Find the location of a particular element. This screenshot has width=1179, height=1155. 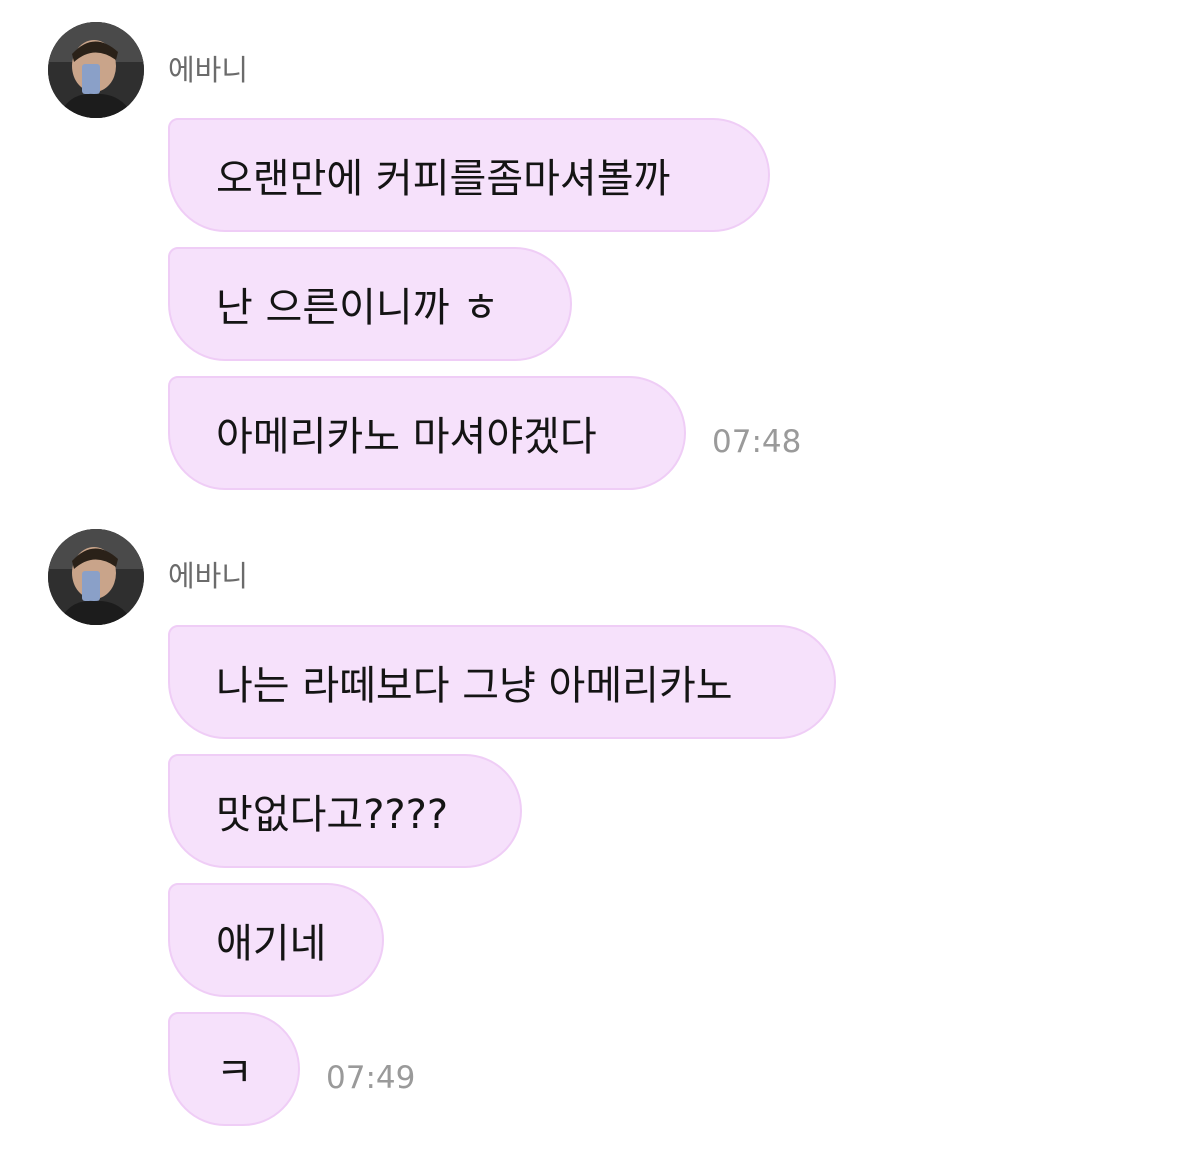

message-bubble: 오랜만에 커피를좀마셔볼까 is located at coordinates (469, 175).